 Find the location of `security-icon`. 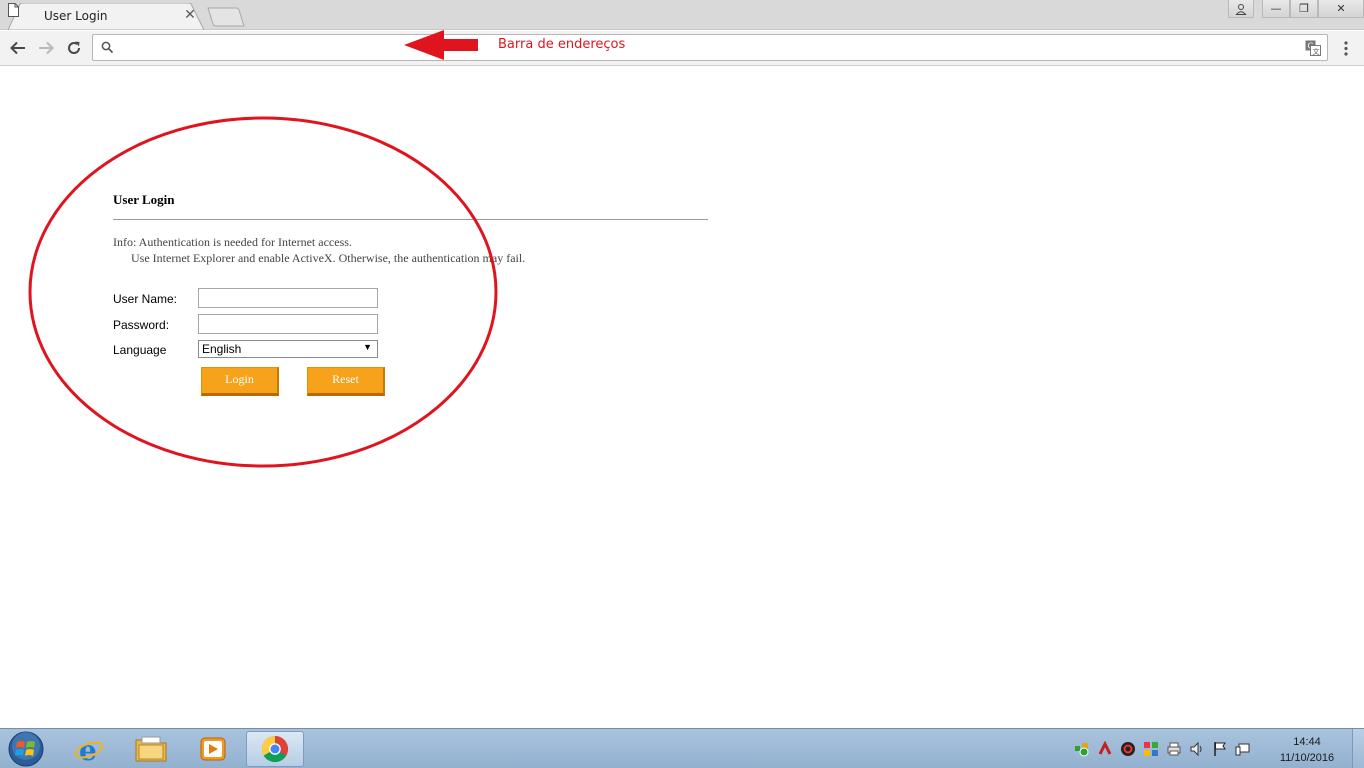

security-icon is located at coordinates (1104, 749).